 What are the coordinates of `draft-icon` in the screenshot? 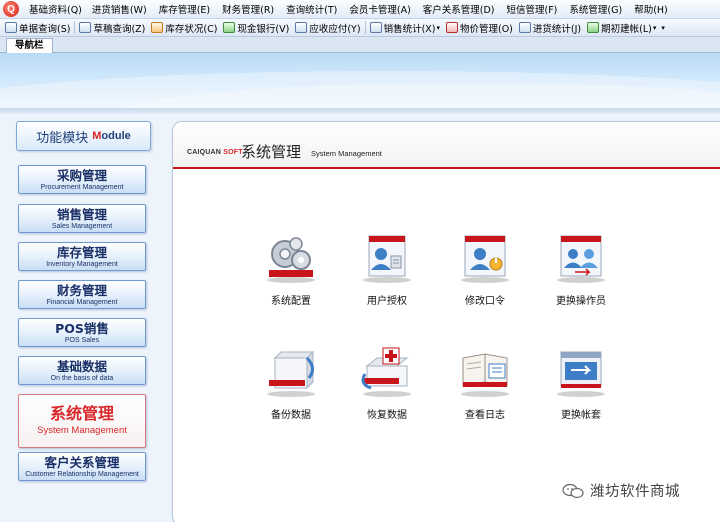 It's located at (85, 27).